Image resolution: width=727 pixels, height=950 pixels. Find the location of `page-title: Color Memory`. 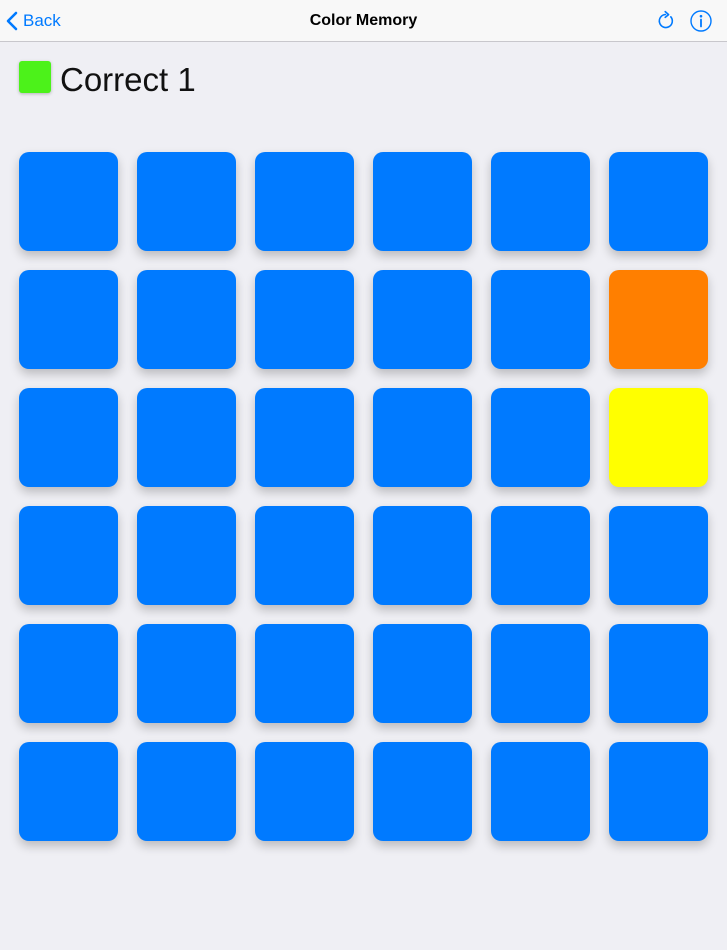

page-title: Color Memory is located at coordinates (363, 20).